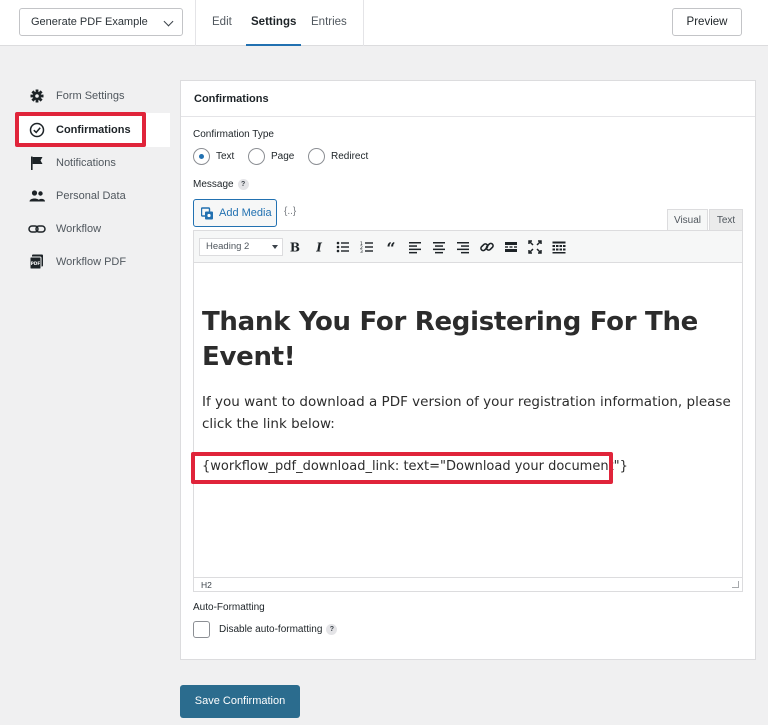  What do you see at coordinates (206, 585) in the screenshot?
I see `element-path: H2` at bounding box center [206, 585].